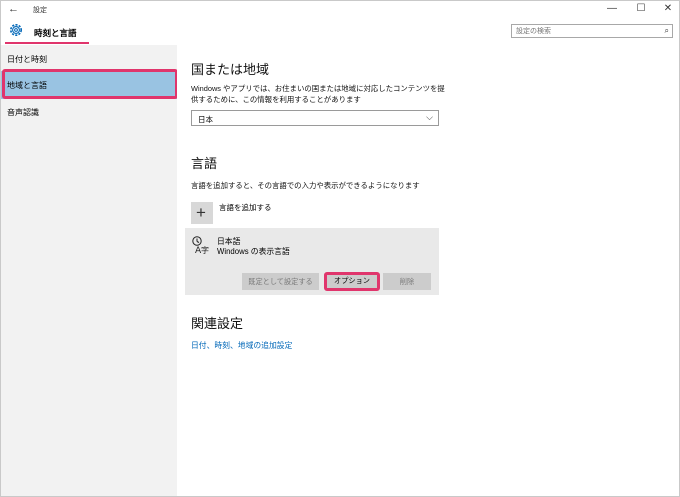 The image size is (680, 497). I want to click on title-bar: ← 設定 — ☐ ✕, so click(340, 10).